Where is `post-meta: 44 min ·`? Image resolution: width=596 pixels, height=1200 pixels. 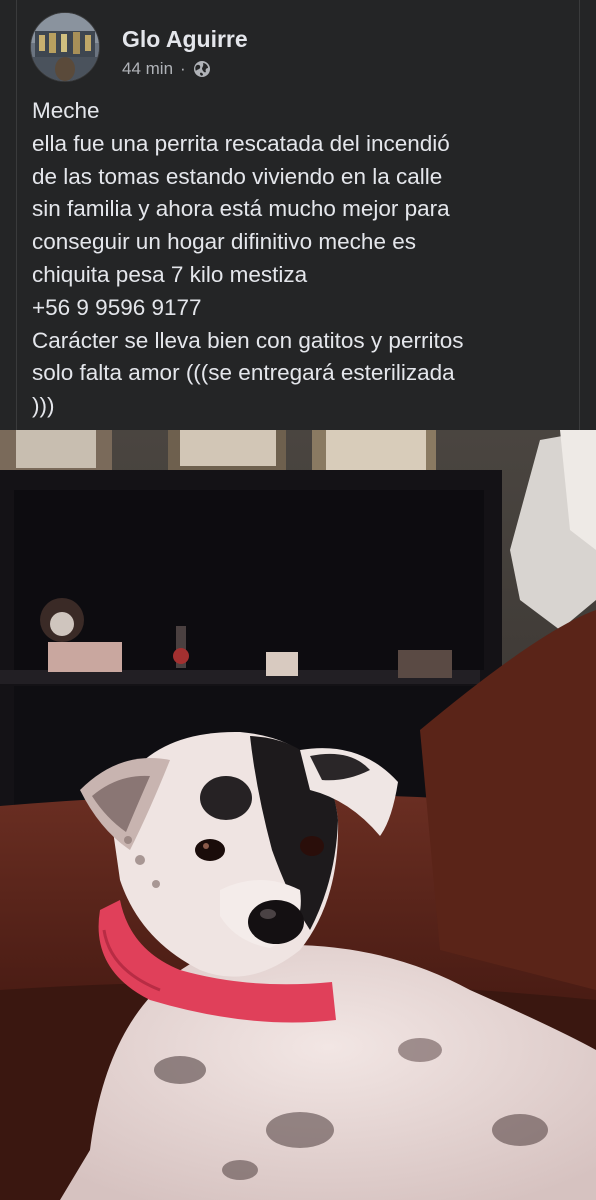
post-meta: 44 min · is located at coordinates (166, 69).